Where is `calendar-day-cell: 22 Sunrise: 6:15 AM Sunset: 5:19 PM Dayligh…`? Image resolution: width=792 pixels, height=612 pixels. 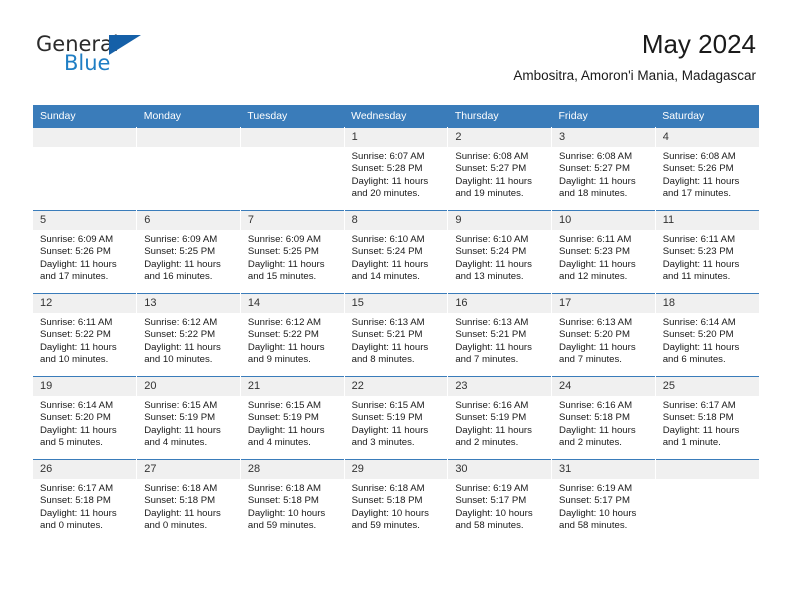
calendar-day-cell: 22 Sunrise: 6:15 AM Sunset: 5:19 PM Dayligh… is located at coordinates (396, 418).